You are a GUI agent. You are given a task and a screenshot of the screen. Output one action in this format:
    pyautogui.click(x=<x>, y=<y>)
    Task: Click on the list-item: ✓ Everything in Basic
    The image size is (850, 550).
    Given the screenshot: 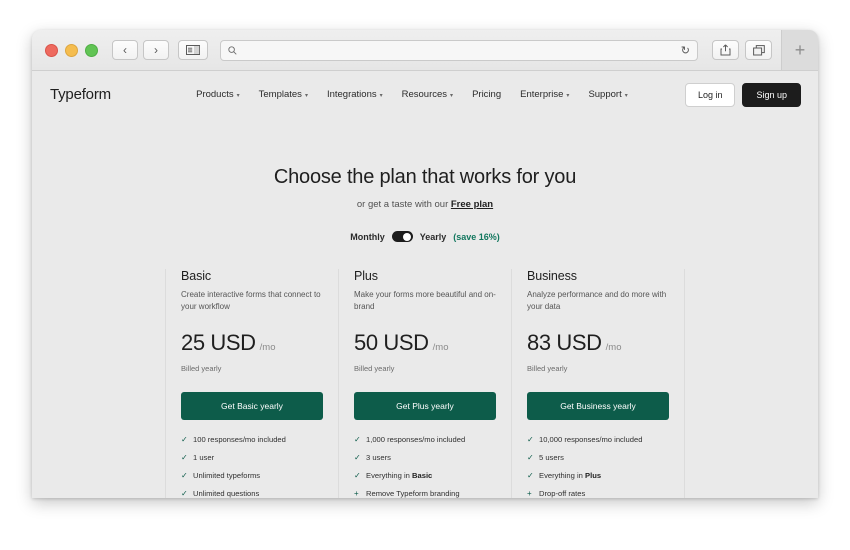 What is the action you would take?
    pyautogui.click(x=425, y=476)
    